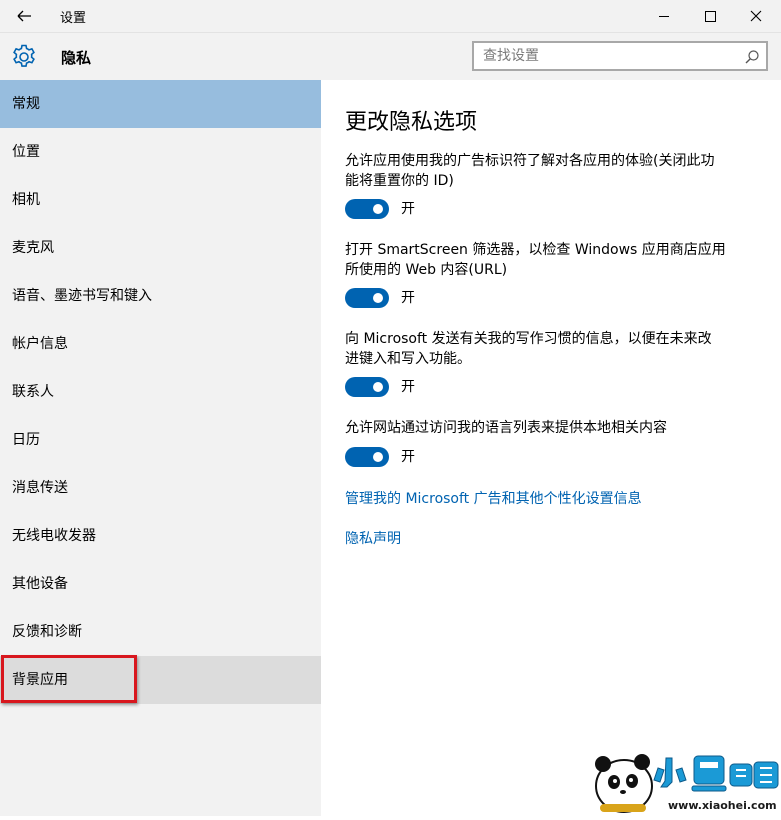 The width and height of the screenshot is (781, 820). Describe the element at coordinates (408, 298) in the screenshot. I see `smartscreen-toggle-state: 开` at that location.